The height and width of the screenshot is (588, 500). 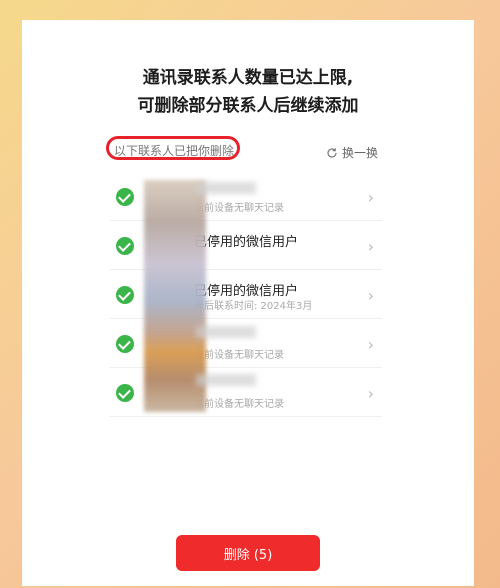 I want to click on contact-name: 已停用的微信用户, so click(x=246, y=242).